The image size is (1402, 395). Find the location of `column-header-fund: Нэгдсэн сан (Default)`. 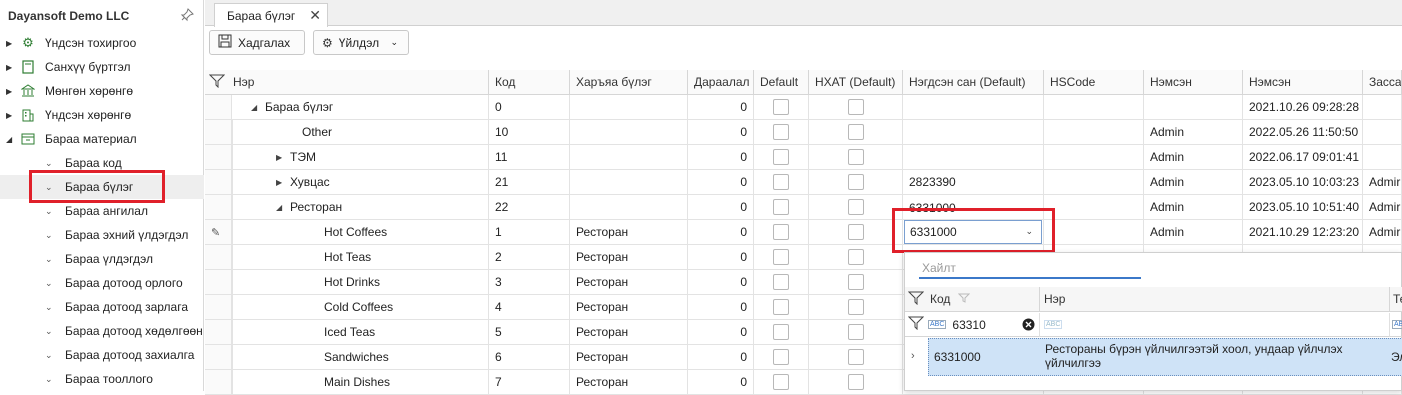

column-header-fund: Нэгдсэн сан (Default) is located at coordinates (973, 82).